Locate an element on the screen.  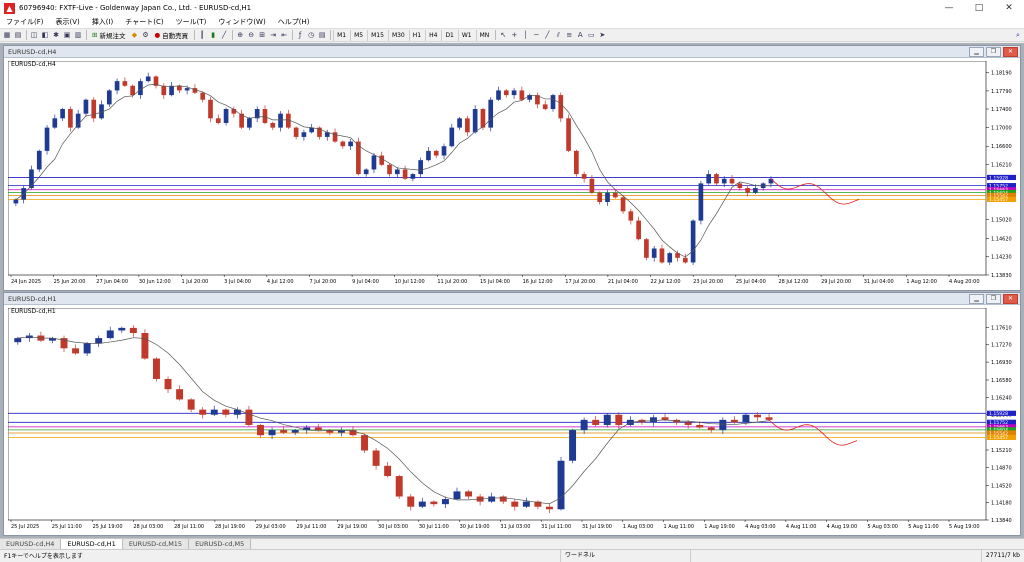
bar-chart-icon: ┃ is located at coordinates (202, 35).